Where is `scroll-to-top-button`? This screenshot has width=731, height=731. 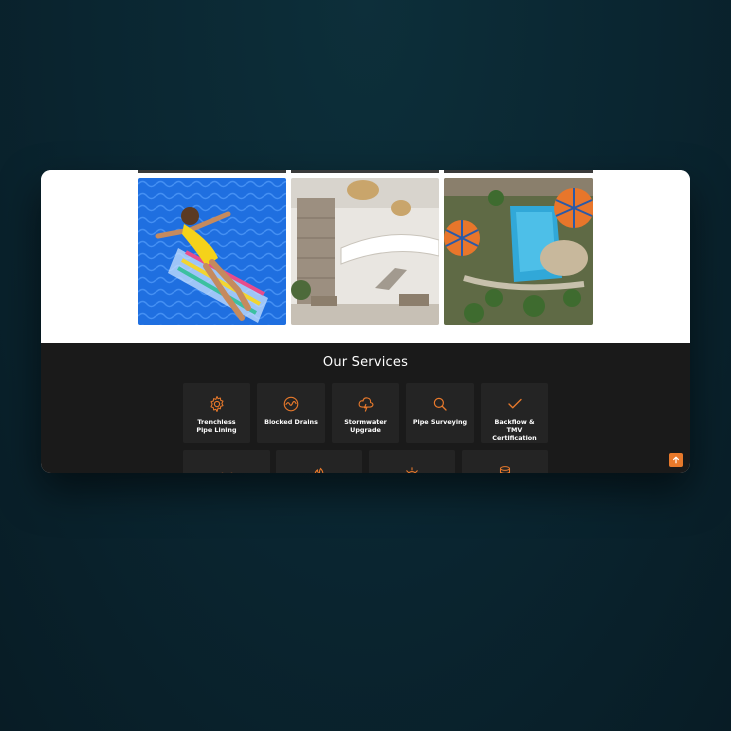 scroll-to-top-button is located at coordinates (676, 460).